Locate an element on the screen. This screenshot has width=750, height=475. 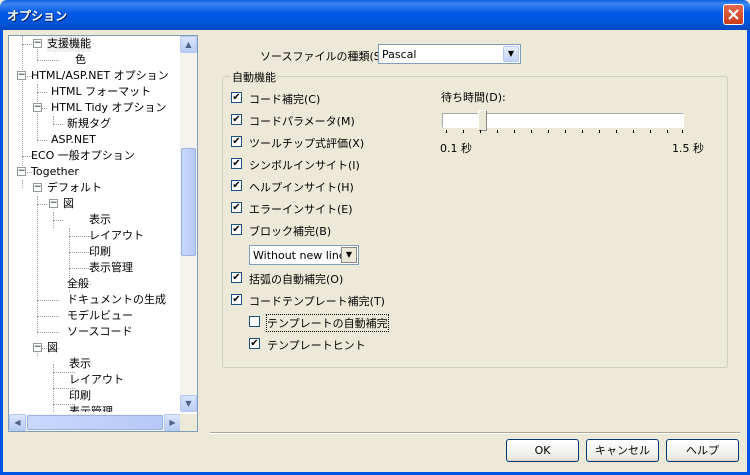
tree-item-label: モデルビュー is located at coordinates (100, 315).